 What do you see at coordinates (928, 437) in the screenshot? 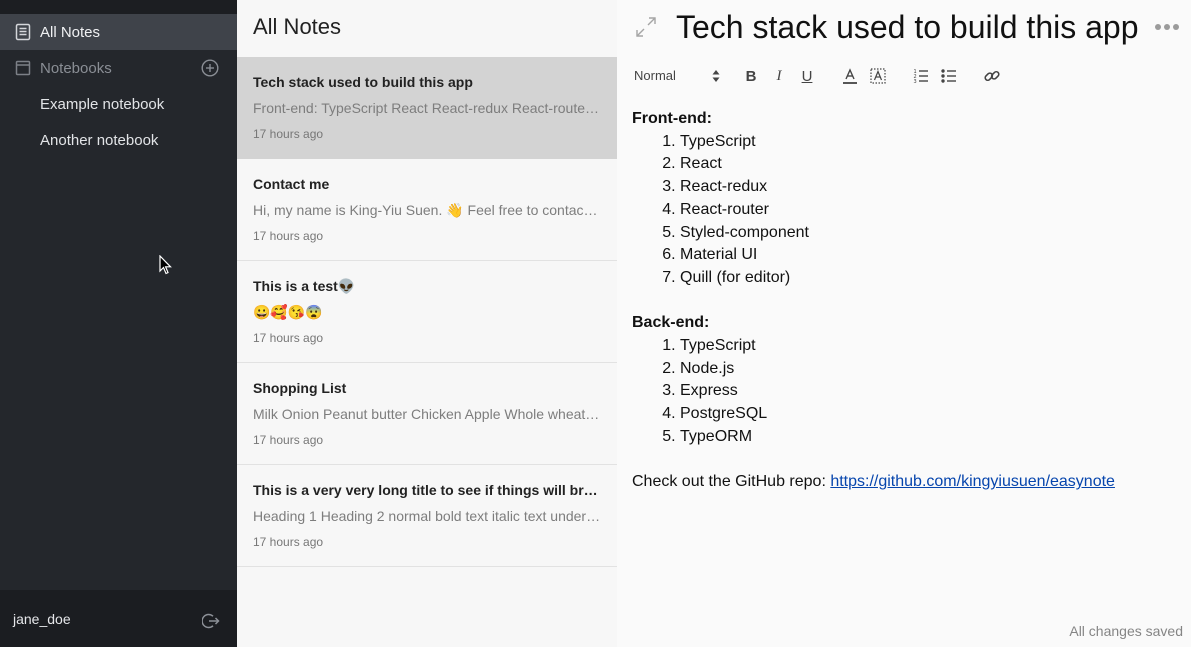
I see `list-item: TypeORM` at bounding box center [928, 437].